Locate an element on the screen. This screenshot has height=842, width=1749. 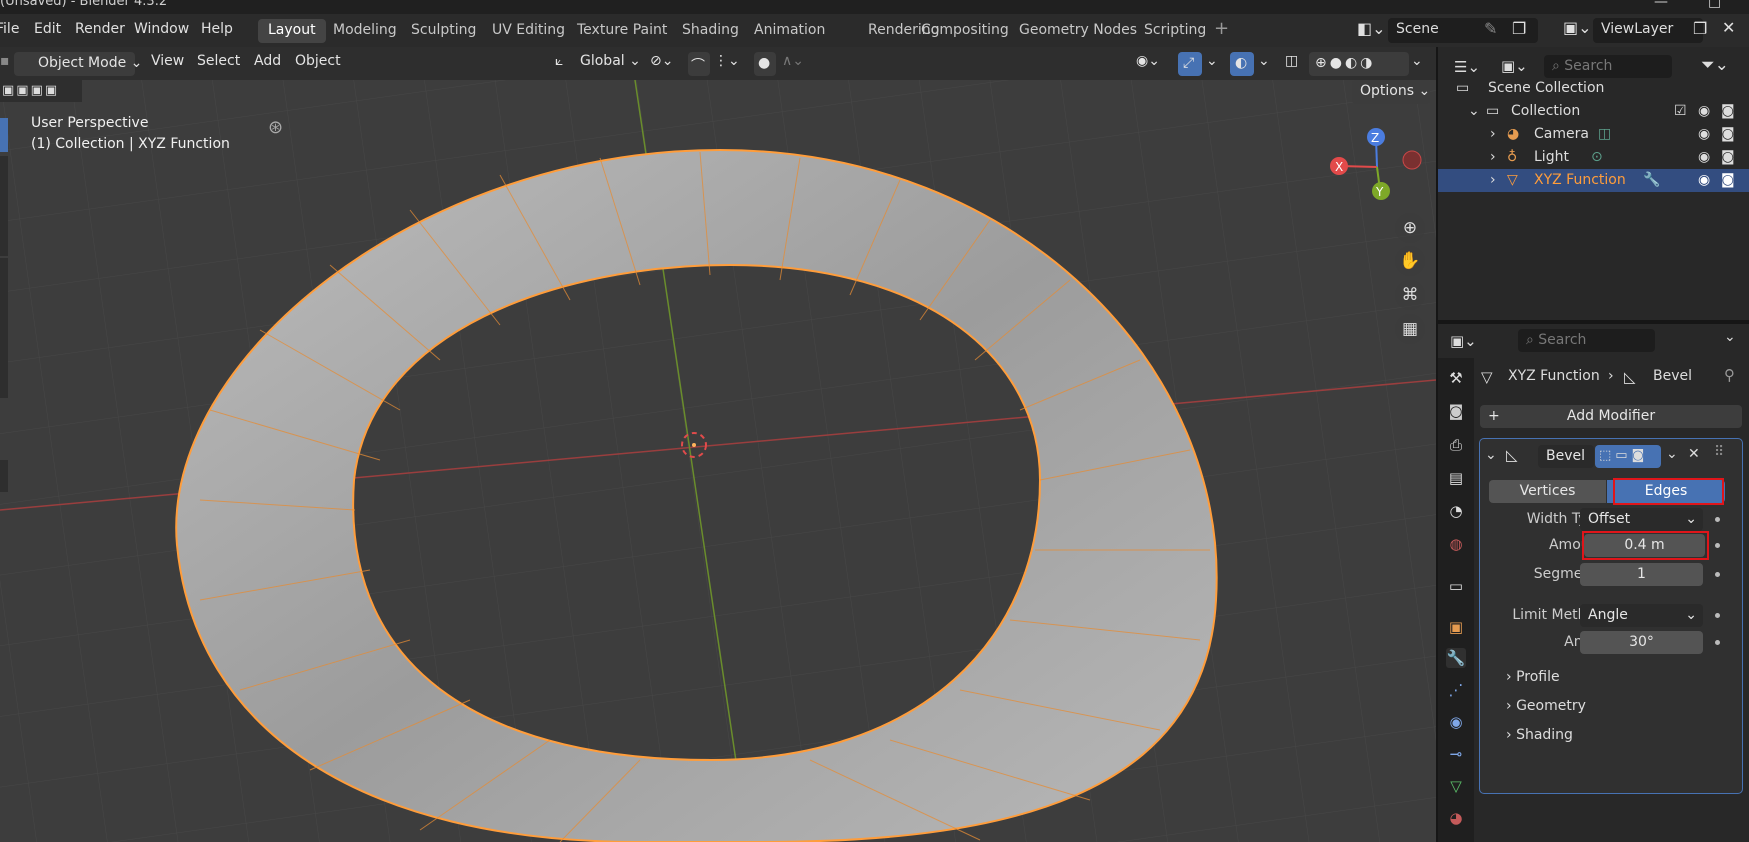
pin-icon: ✎ is located at coordinates (1490, 28).